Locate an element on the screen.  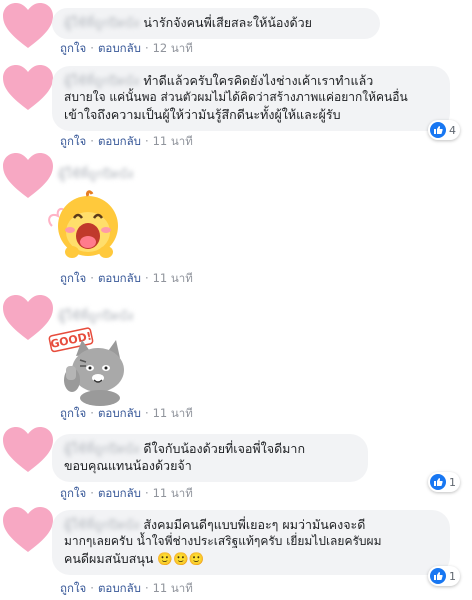
comment-actions: ถูกใจ · ตอบกลับ · 12 นาที is located at coordinates (126, 48).